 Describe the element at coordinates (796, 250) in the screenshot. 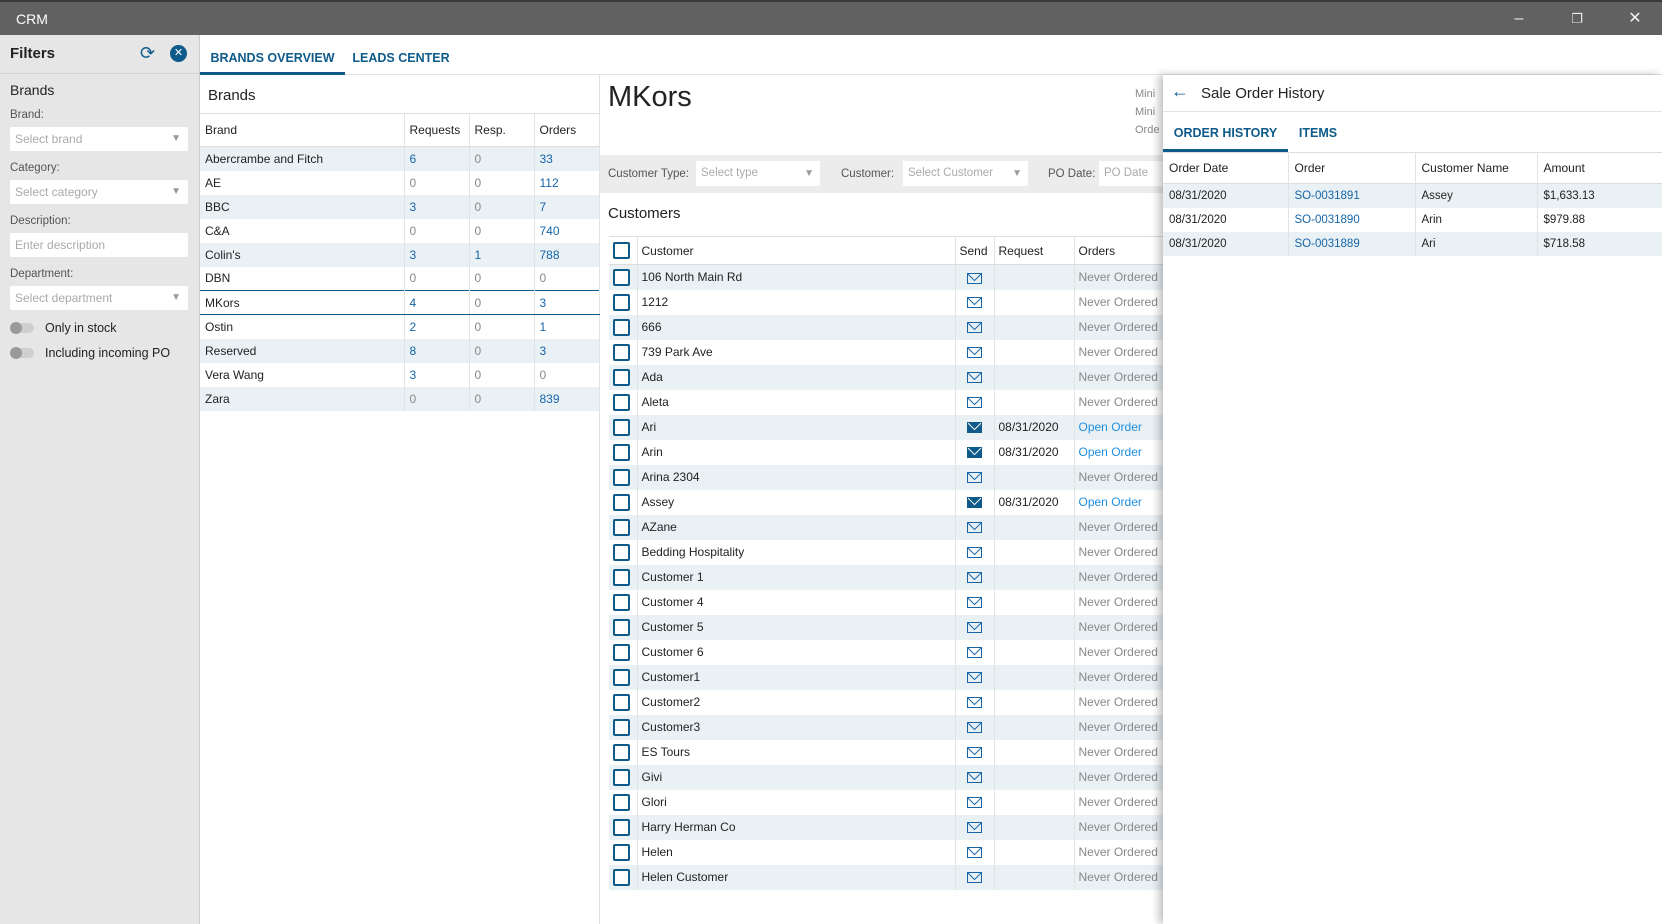

I see `col-customer: Customer` at that location.